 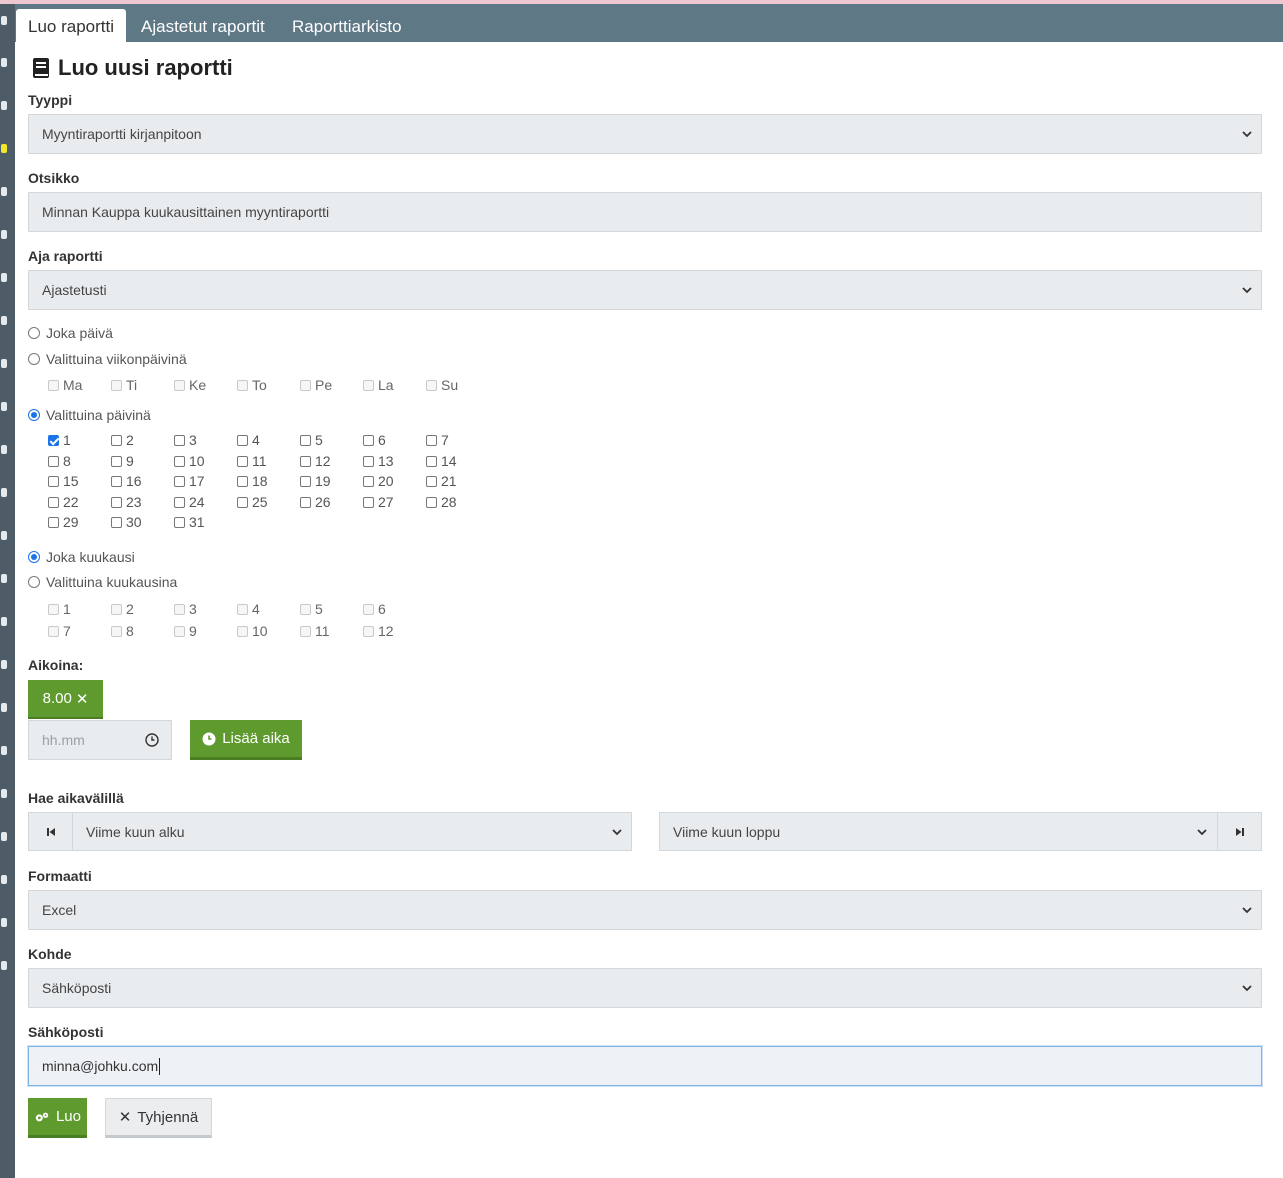 I want to click on day-checkbox: 26, so click(x=315, y=502).